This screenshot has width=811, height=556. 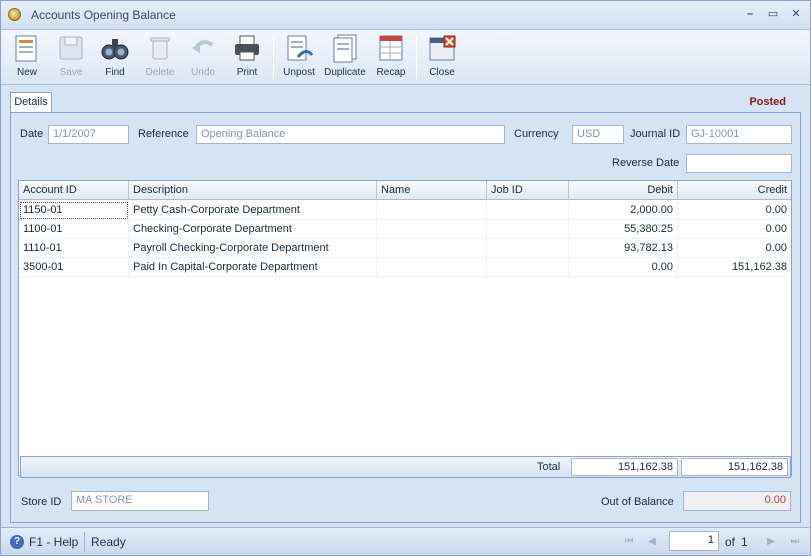 What do you see at coordinates (253, 229) in the screenshot?
I see `description-cell: Checking-Corporate Department` at bounding box center [253, 229].